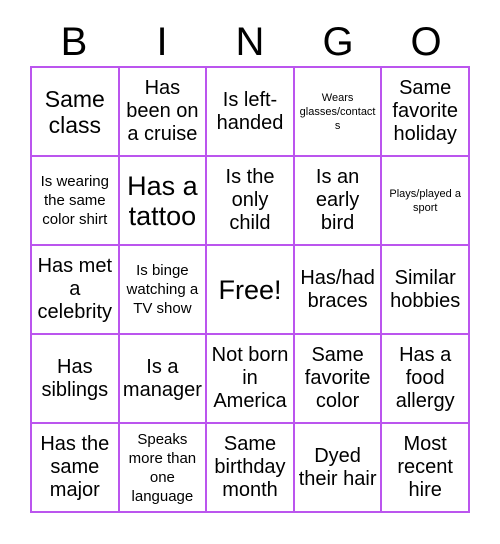 The height and width of the screenshot is (544, 500). I want to click on bingo-cell-label: Has been on a cruise, so click(162, 111).